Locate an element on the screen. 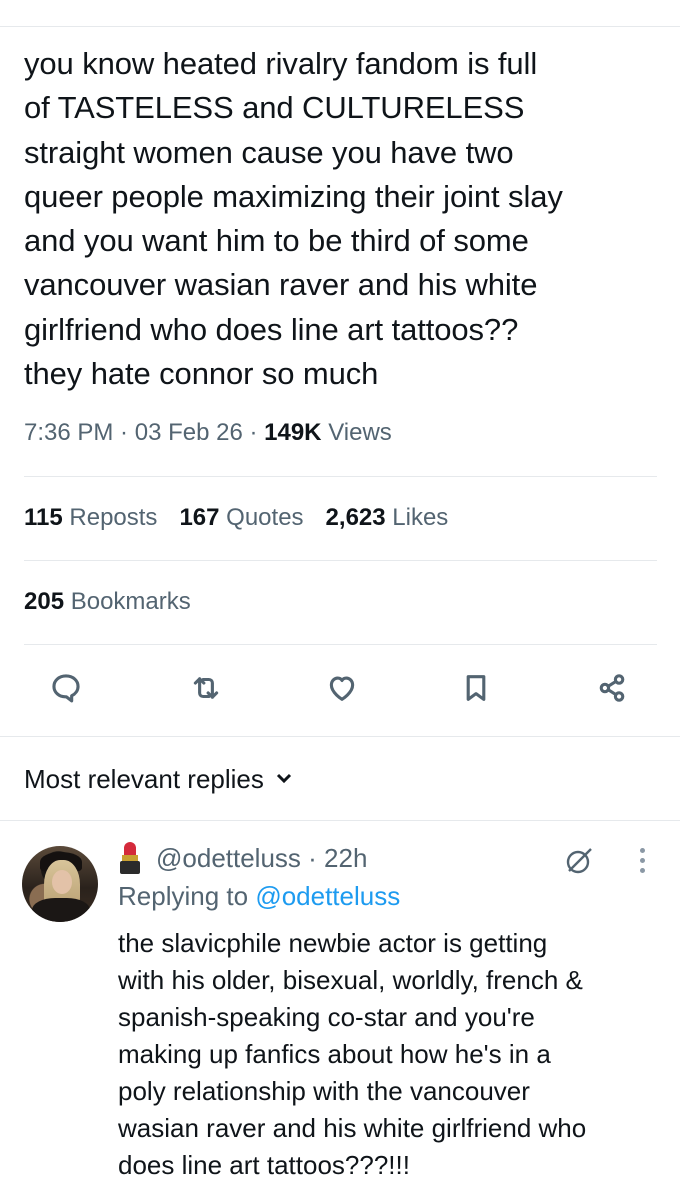  bookmarks-label: Bookmarks is located at coordinates (130, 601).